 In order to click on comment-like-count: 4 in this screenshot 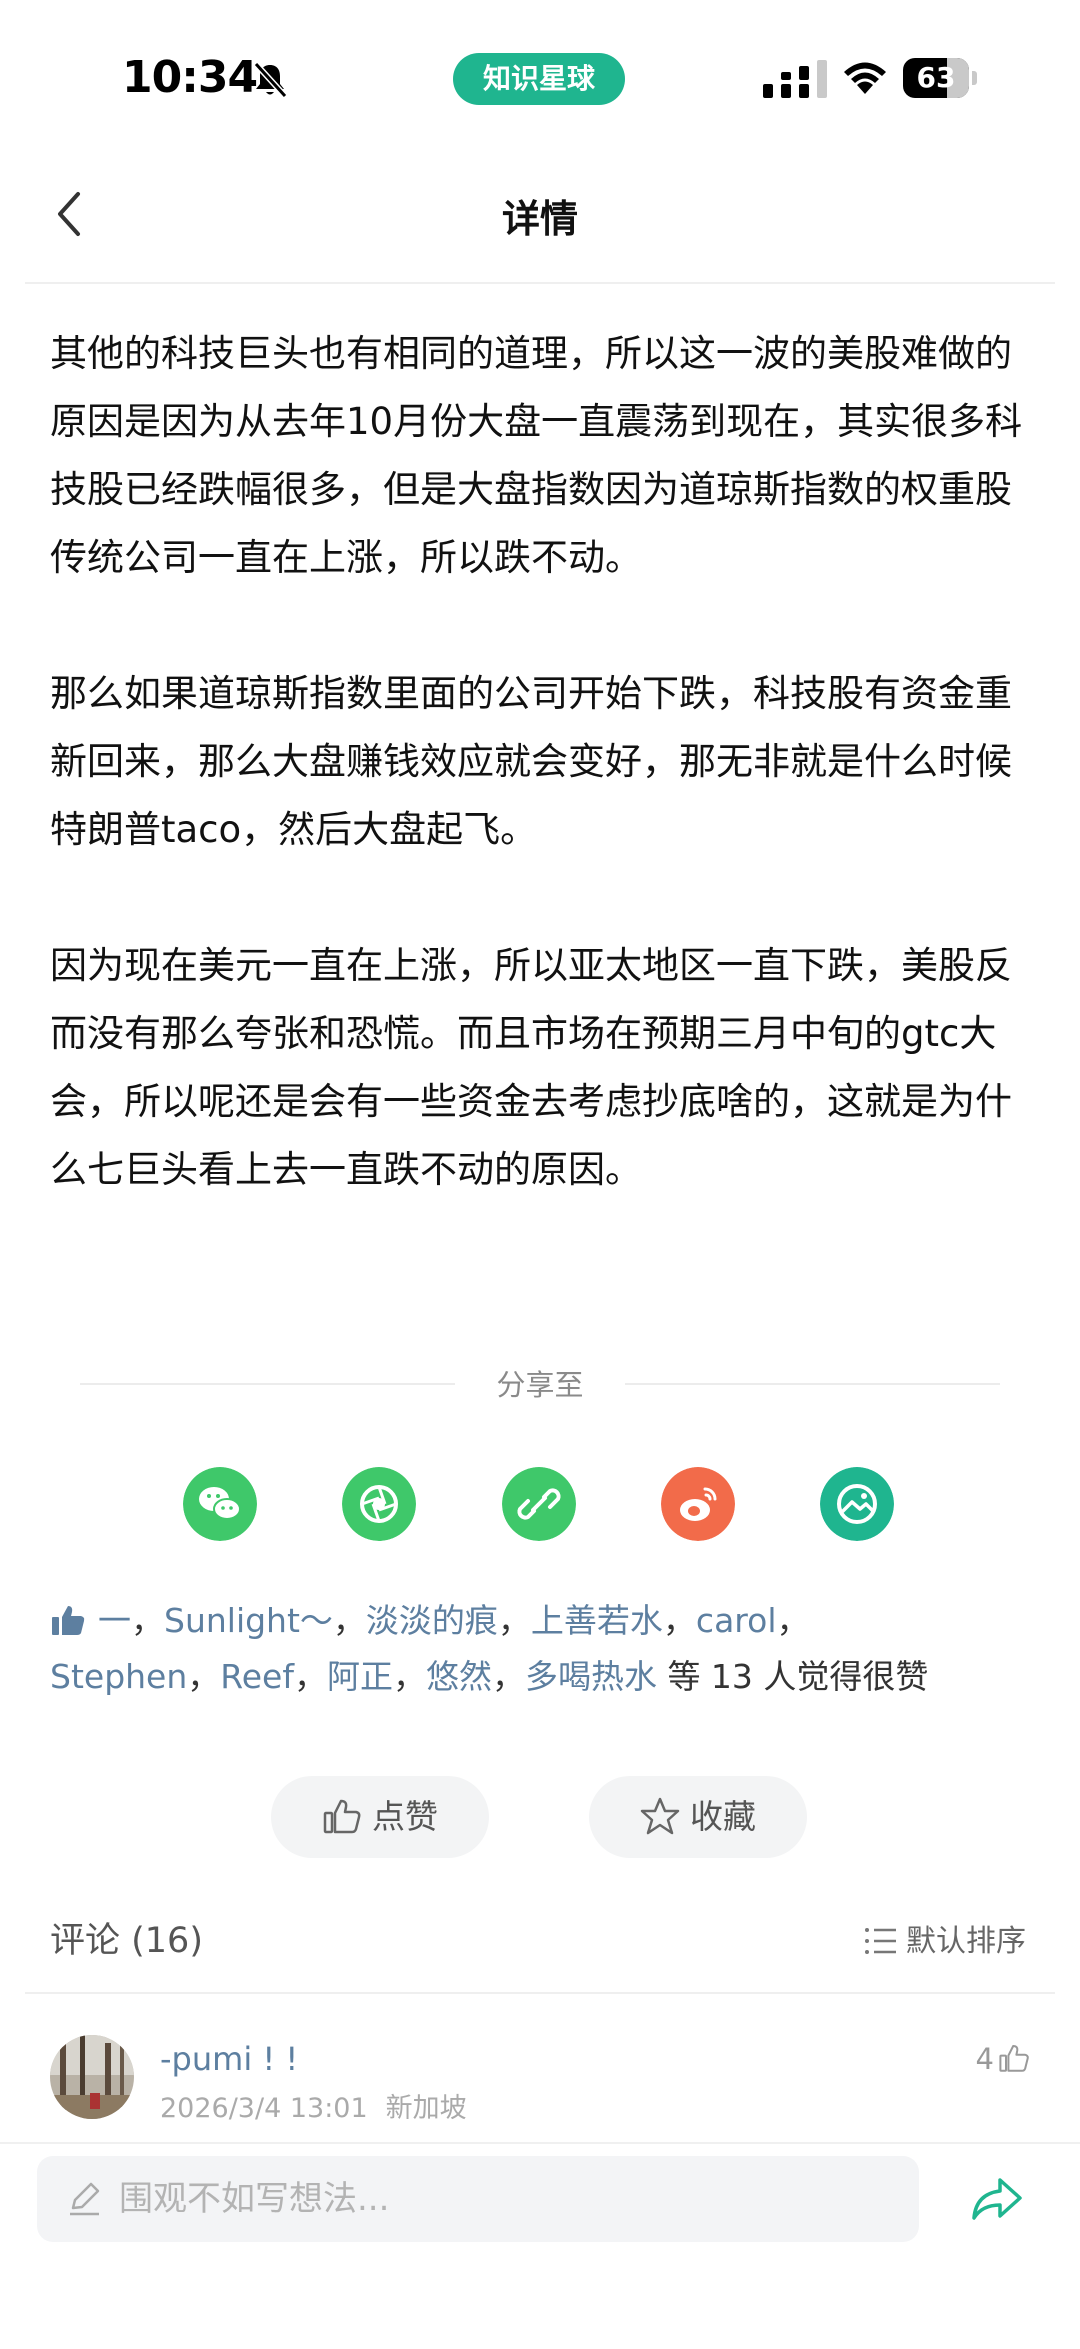, I will do `click(984, 2059)`.